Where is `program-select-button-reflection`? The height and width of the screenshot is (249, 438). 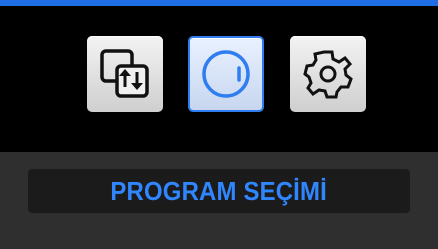
program-select-button-reflection is located at coordinates (226, 96).